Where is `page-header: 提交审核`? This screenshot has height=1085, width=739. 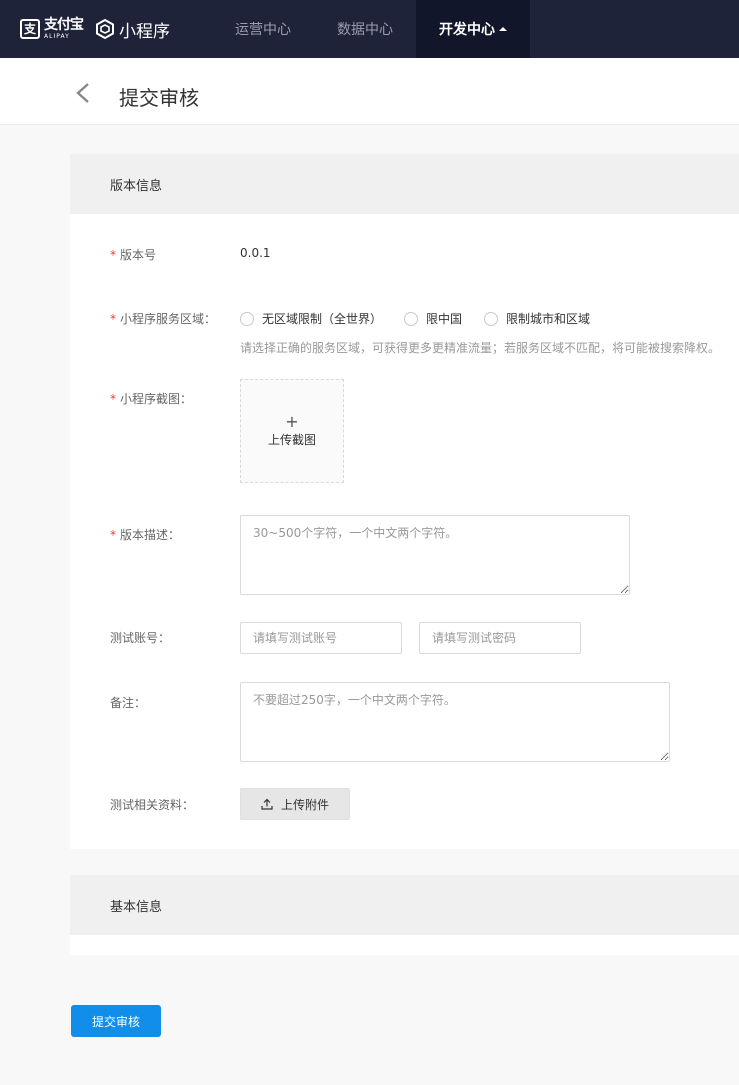 page-header: 提交审核 is located at coordinates (369, 91).